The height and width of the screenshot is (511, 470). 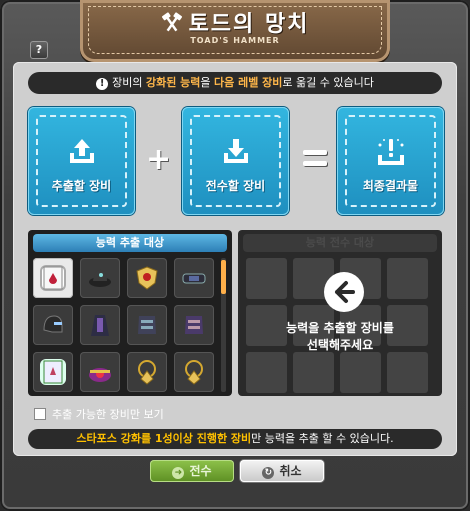 I want to click on item-list-scrollbar, so click(x=223, y=325).